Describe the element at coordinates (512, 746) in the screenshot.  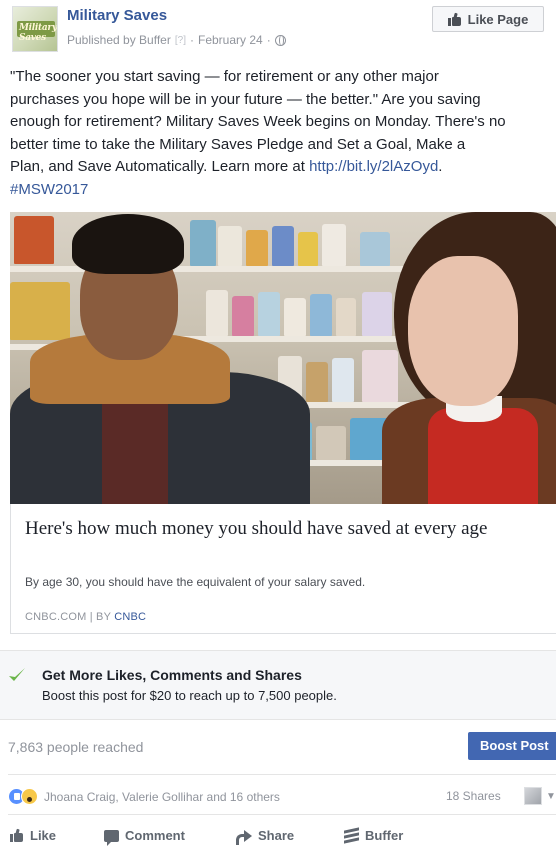
I see `boost-post-button: Boost Post` at that location.